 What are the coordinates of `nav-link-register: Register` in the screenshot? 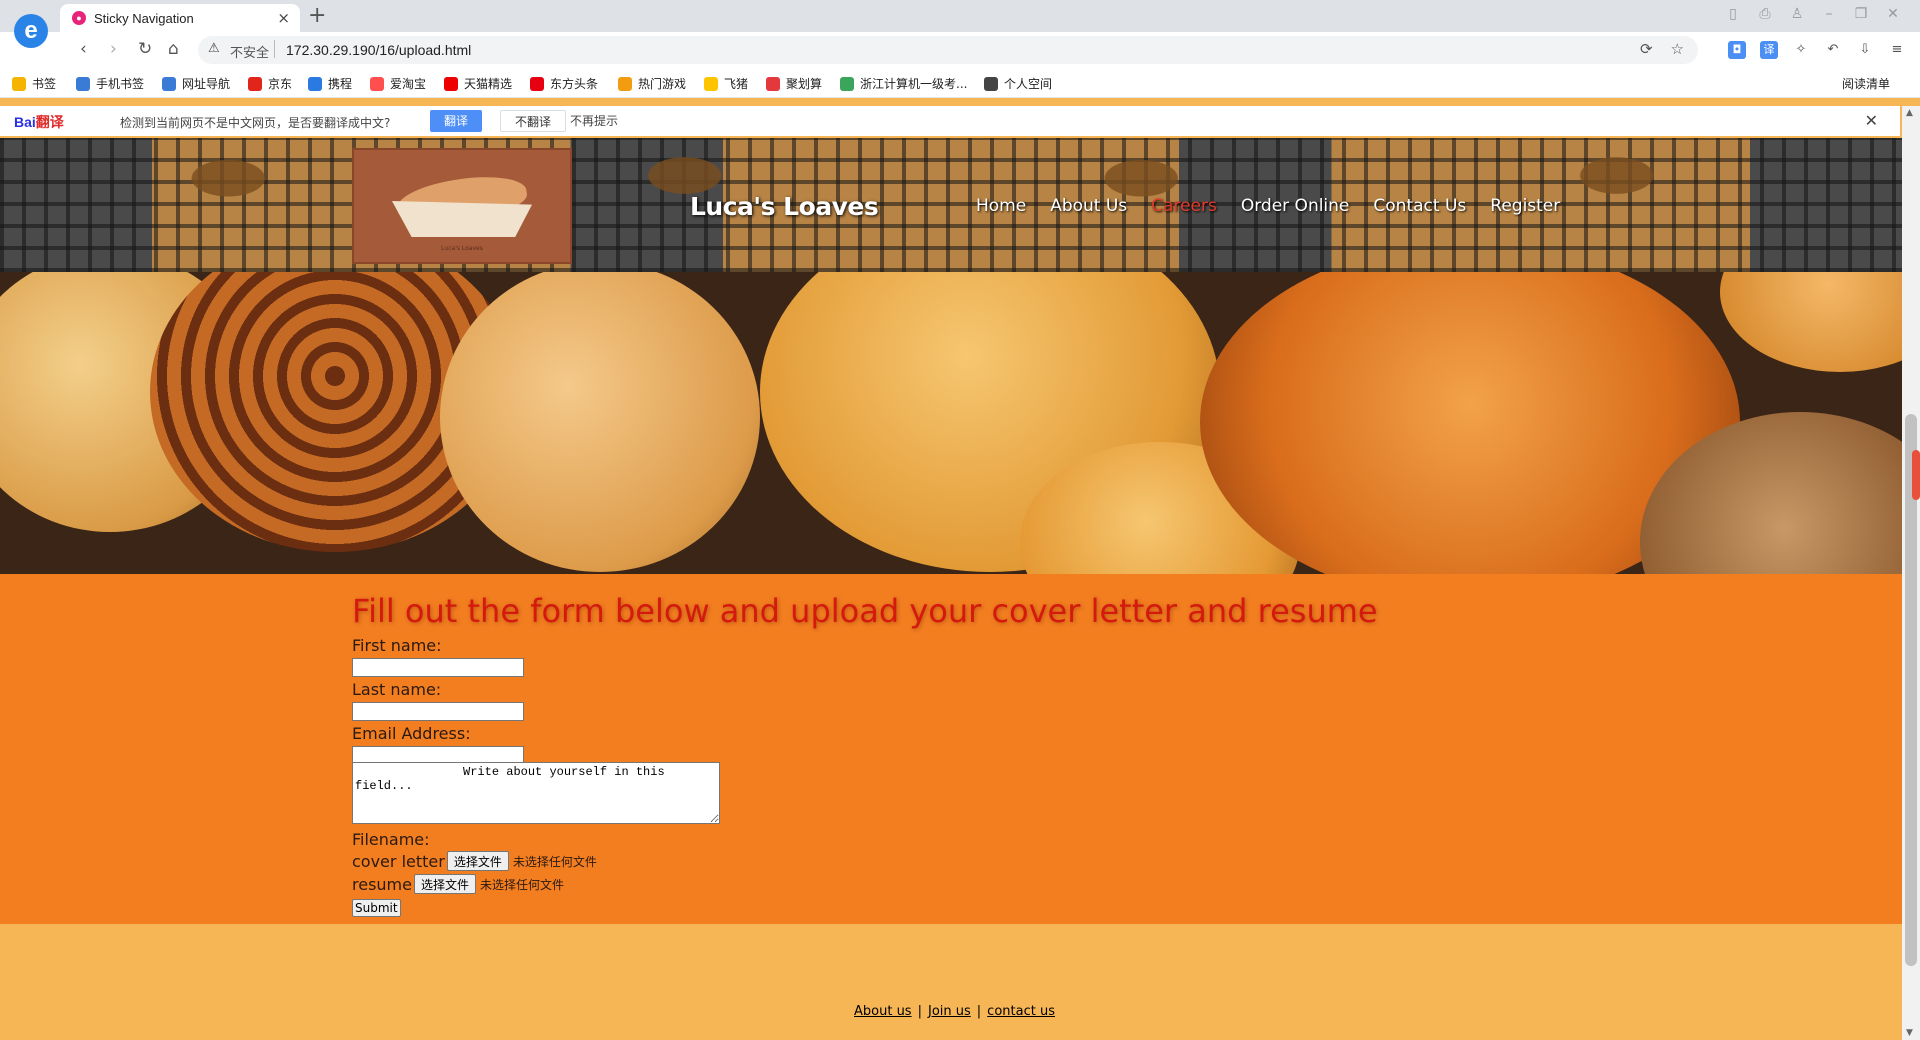 It's located at (1525, 206).